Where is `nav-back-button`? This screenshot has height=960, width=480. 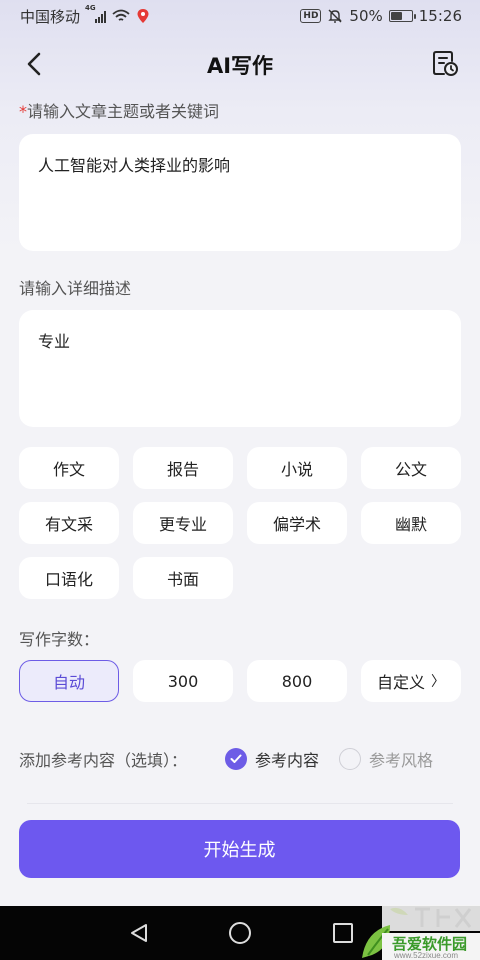 nav-back-button is located at coordinates (139, 933).